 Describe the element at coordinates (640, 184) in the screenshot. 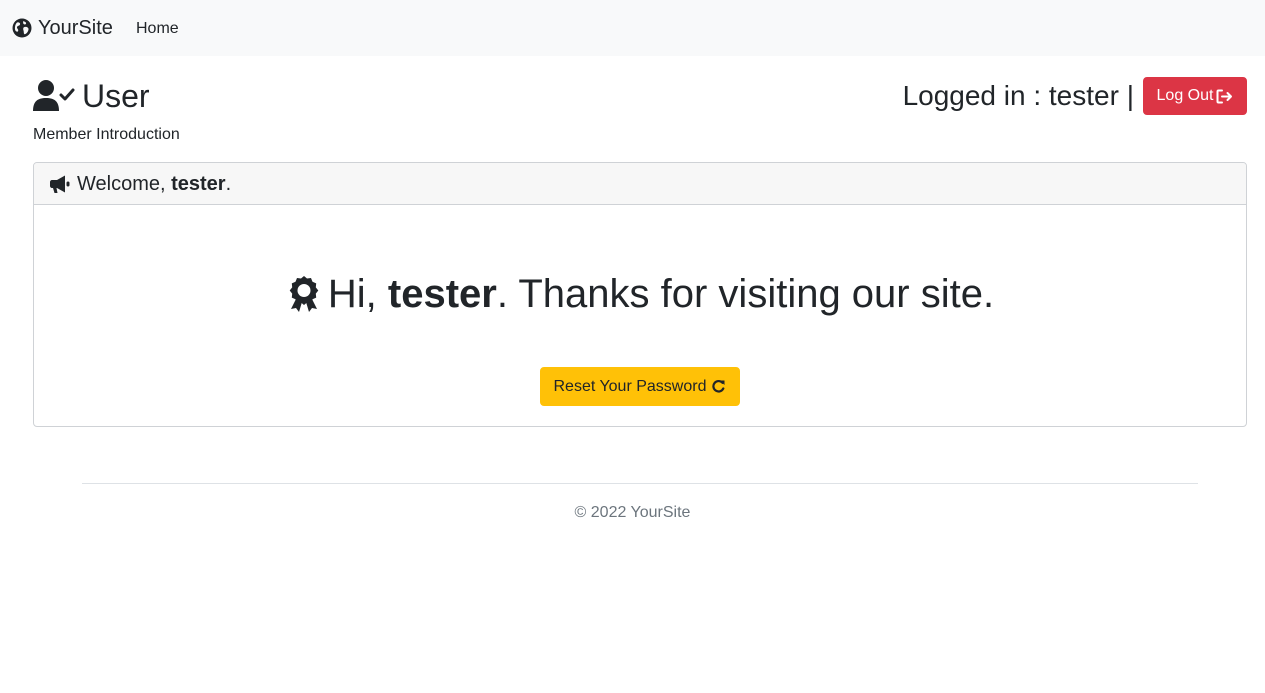

I see `card-header: Welcome, tester.` at that location.